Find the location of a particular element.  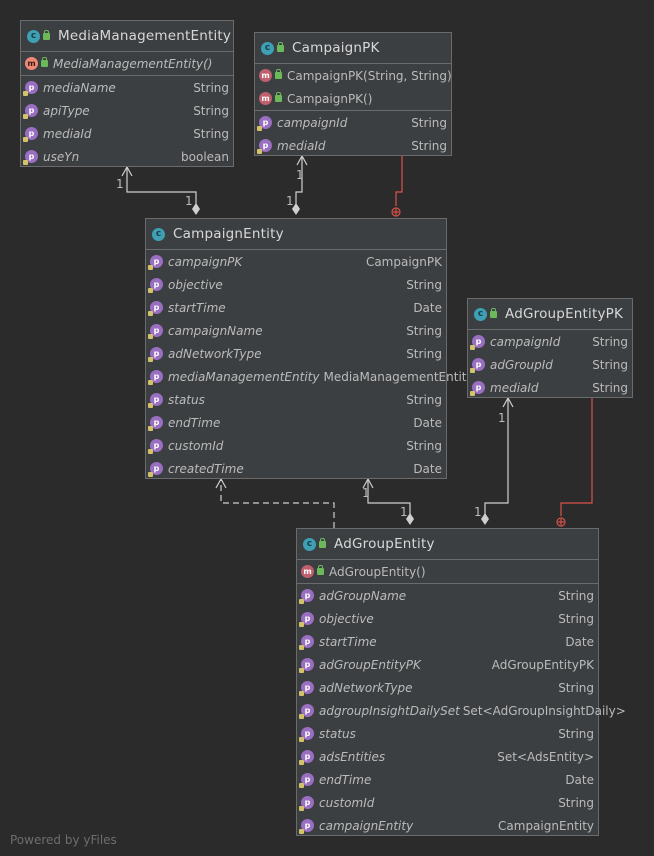

edge-campaignpk-inner is located at coordinates (397, 186).